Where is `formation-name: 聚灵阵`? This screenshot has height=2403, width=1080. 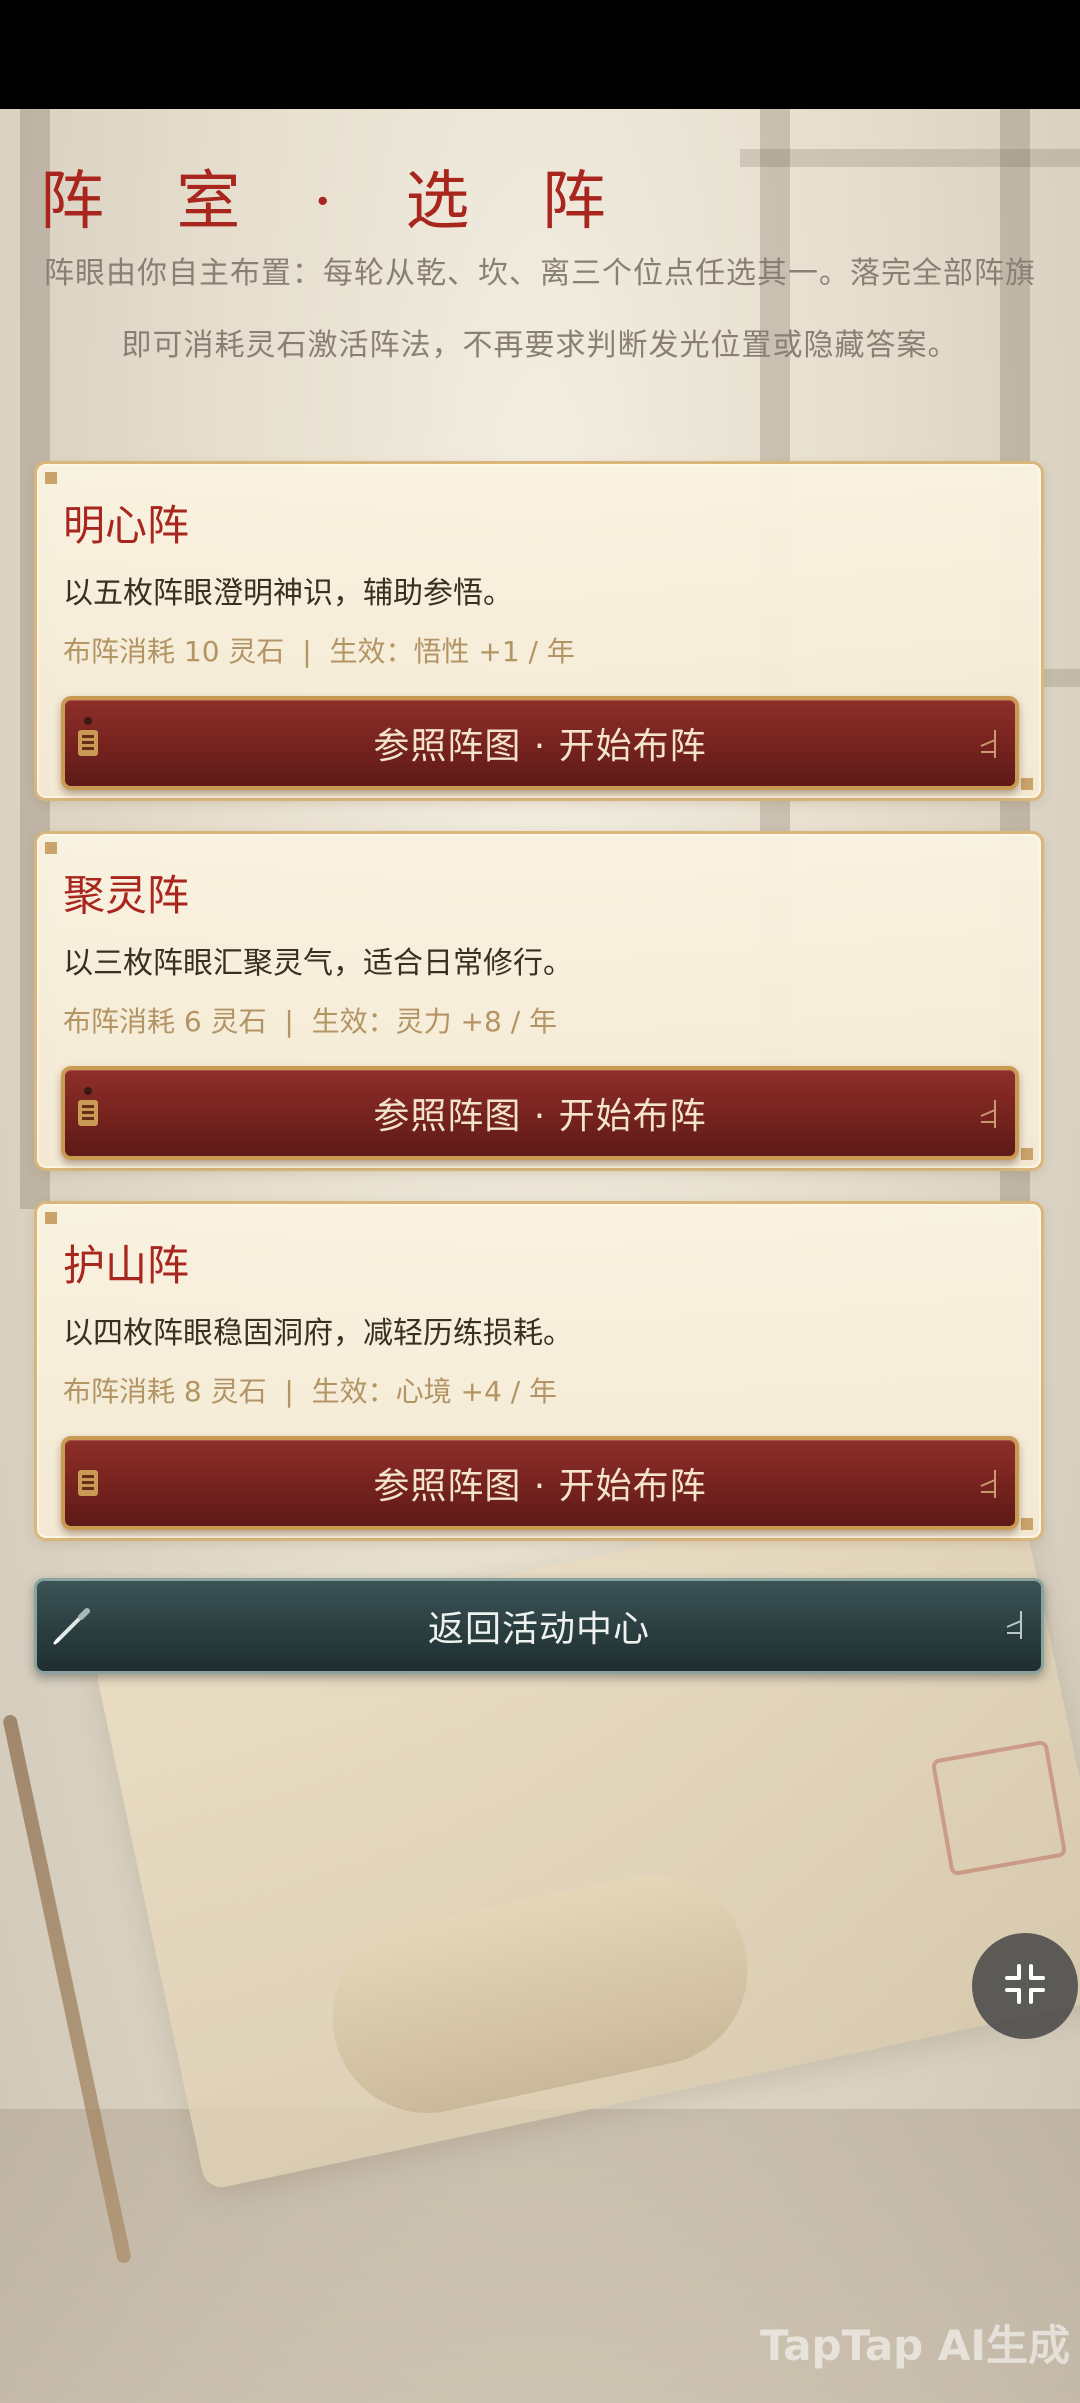
formation-name: 聚灵阵 is located at coordinates (126, 895).